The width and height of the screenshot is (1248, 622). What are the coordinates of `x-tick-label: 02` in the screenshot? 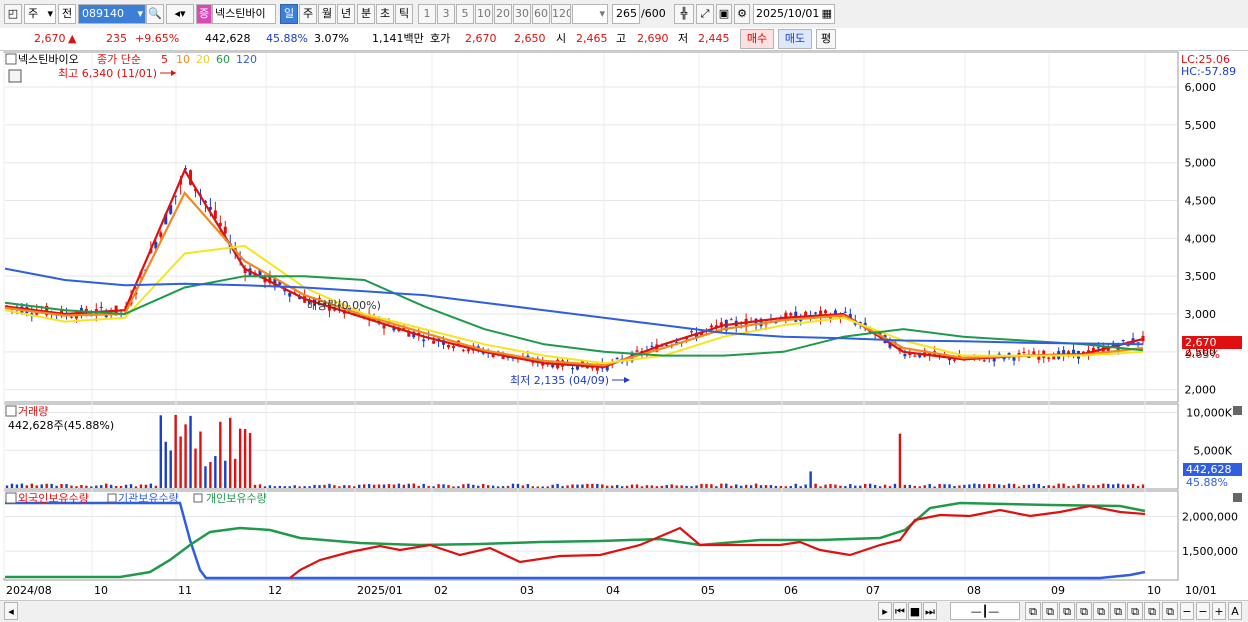 It's located at (441, 590).